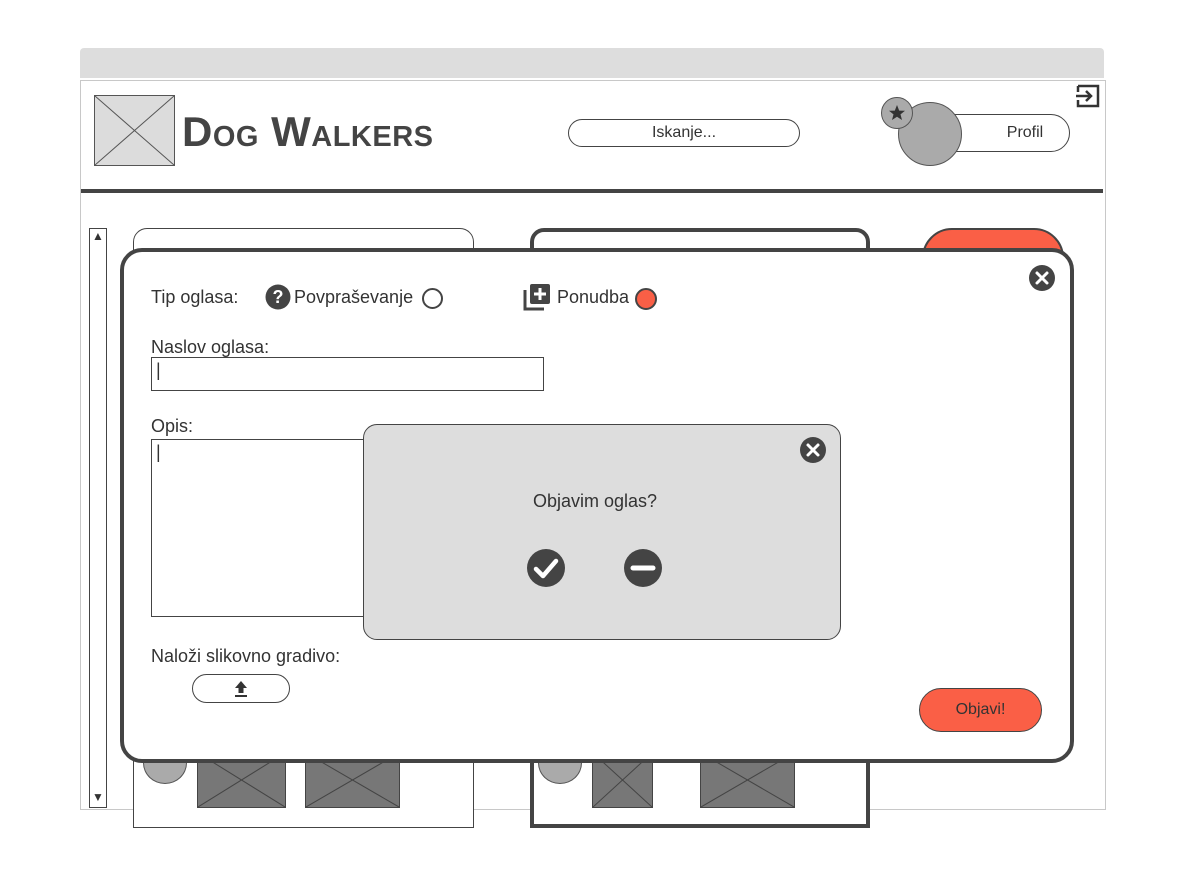 The height and width of the screenshot is (888, 1184). I want to click on upload-label: Naloži slikovno gradivo:, so click(246, 656).